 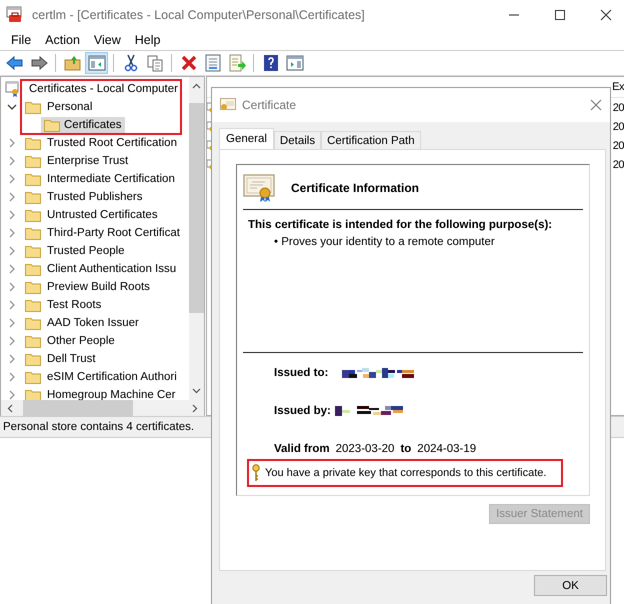 What do you see at coordinates (400, 225) in the screenshot?
I see `purpose-heading: This certificate is intended for the following purpose(s):` at bounding box center [400, 225].